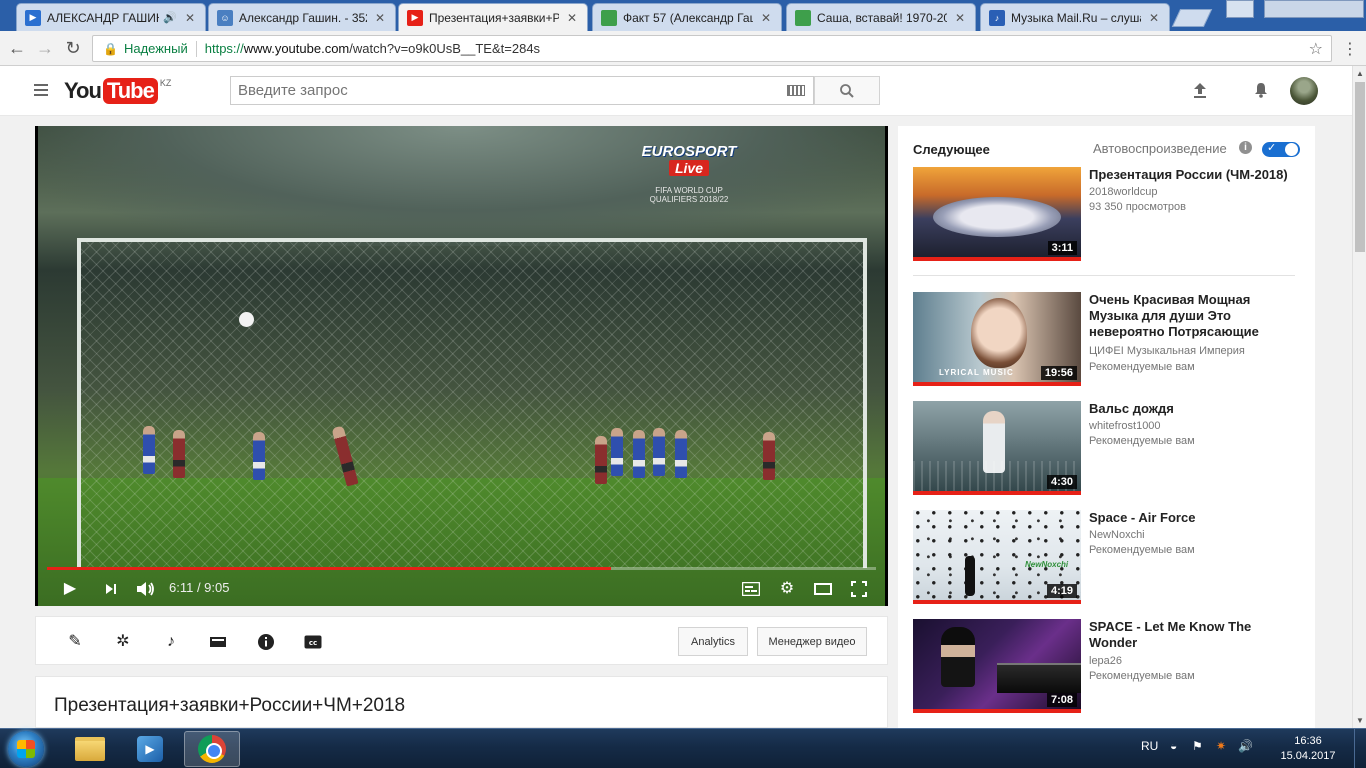 Image resolution: width=1366 pixels, height=768 pixels. I want to click on upload-icon, so click(1200, 92).